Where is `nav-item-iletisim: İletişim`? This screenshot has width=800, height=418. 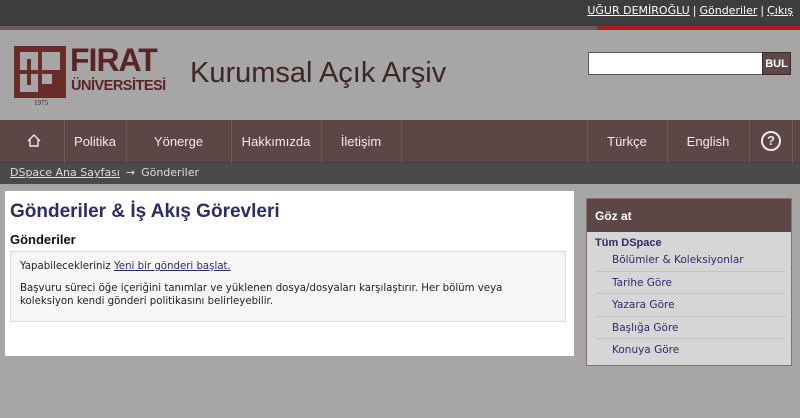 nav-item-iletisim: İletişim is located at coordinates (361, 141).